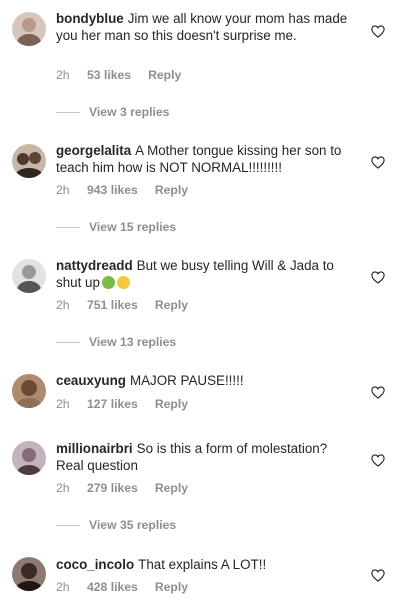  I want to click on comment-likes: 53 likes, so click(109, 75).